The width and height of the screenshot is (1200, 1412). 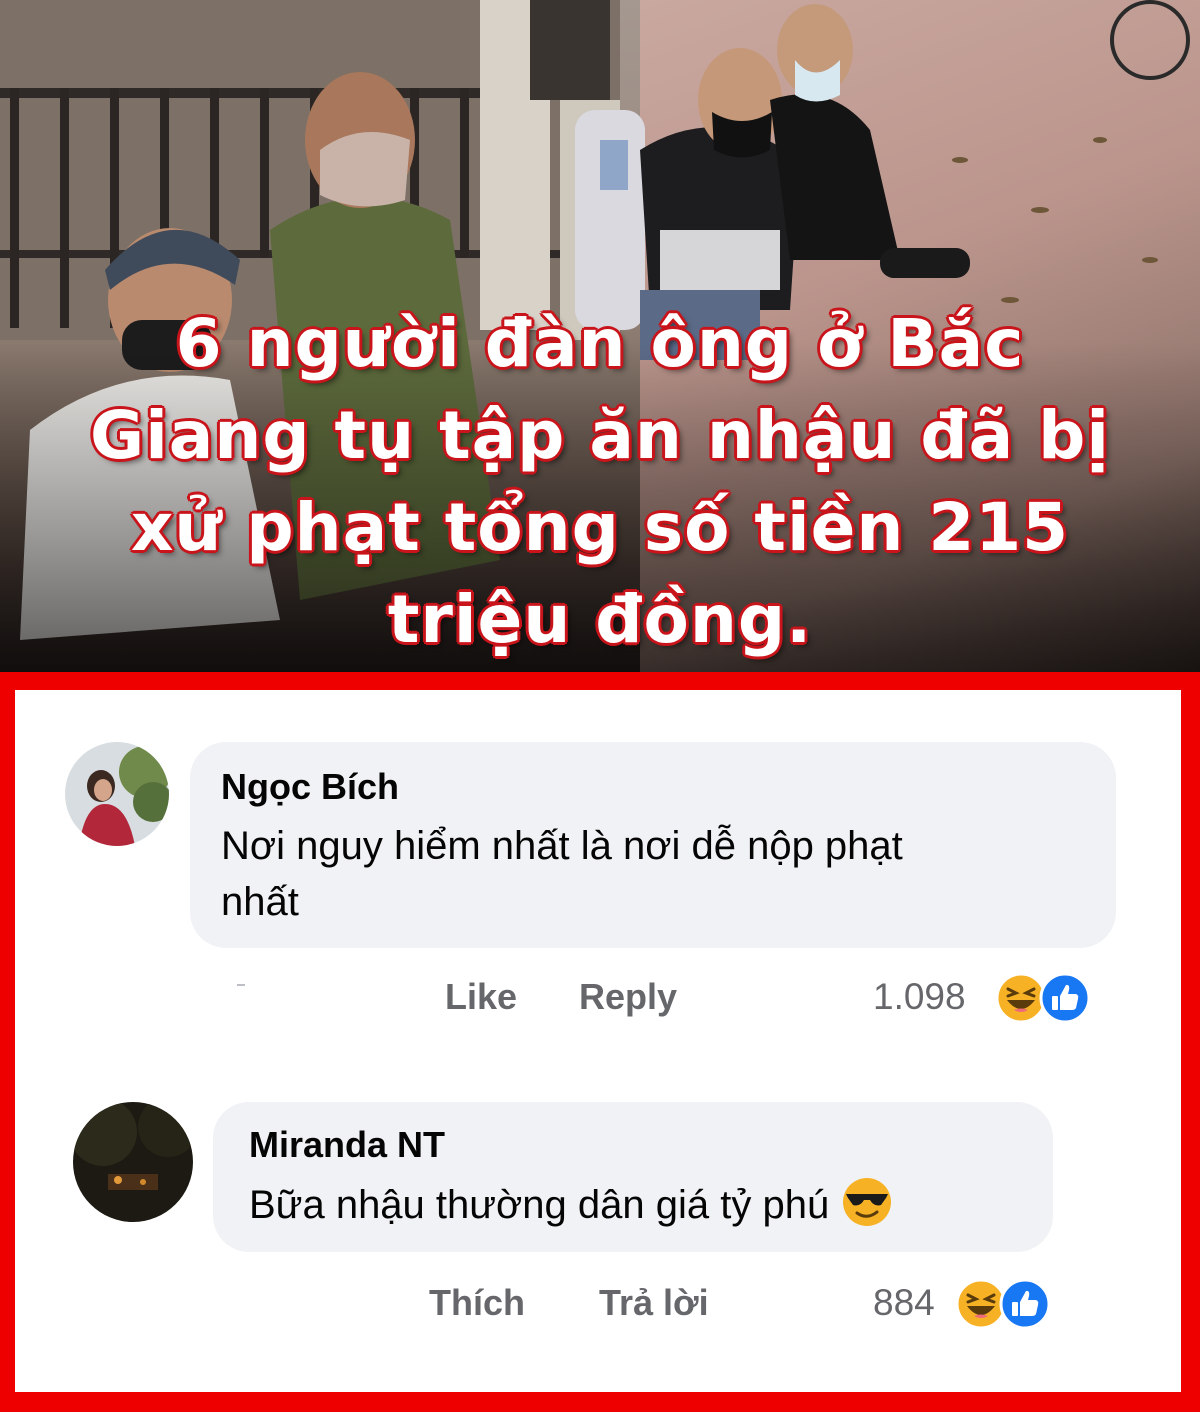 I want to click on headline-line: Giang tụ tập ăn nhậu đã bị, so click(x=600, y=435).